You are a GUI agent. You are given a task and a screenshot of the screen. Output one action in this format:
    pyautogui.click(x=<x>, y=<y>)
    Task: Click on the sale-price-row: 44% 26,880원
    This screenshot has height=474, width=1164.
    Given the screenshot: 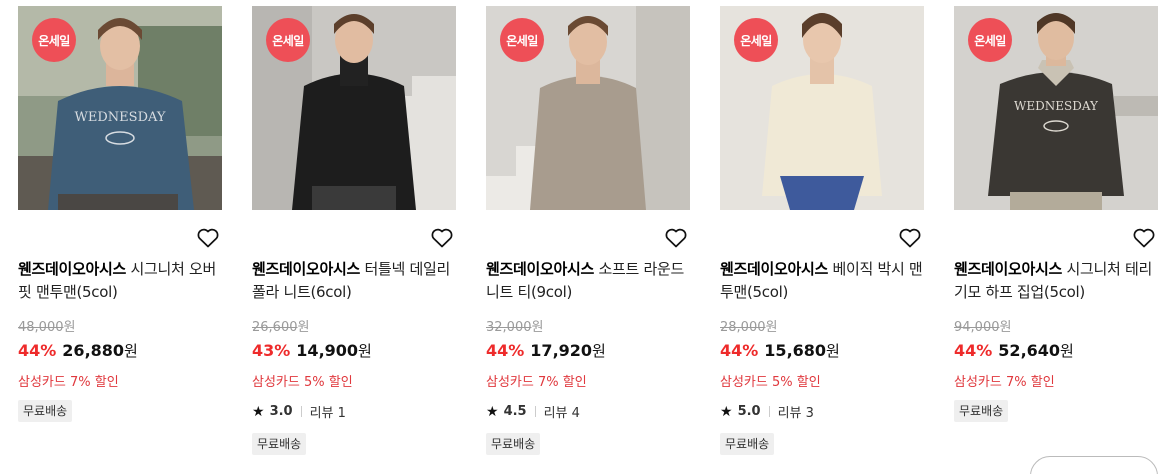 What is the action you would take?
    pyautogui.click(x=78, y=350)
    